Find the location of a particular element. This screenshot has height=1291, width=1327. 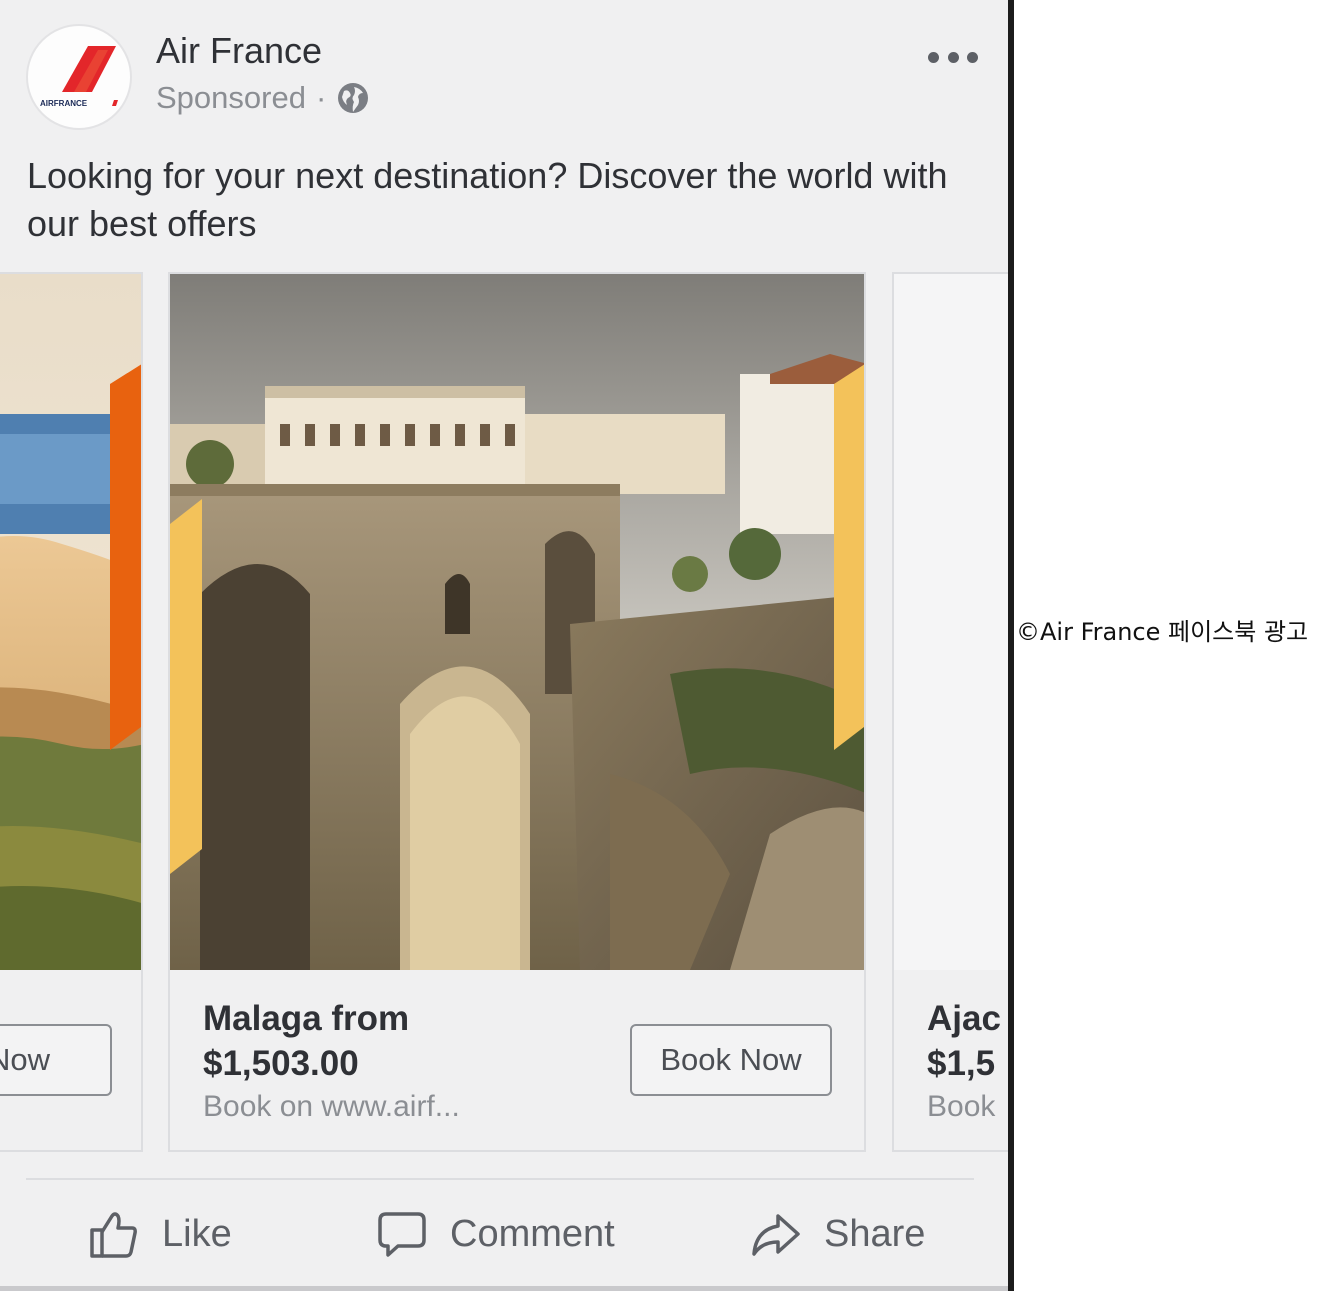

card-title: Malaga from $1,503.00 is located at coordinates (306, 1041).